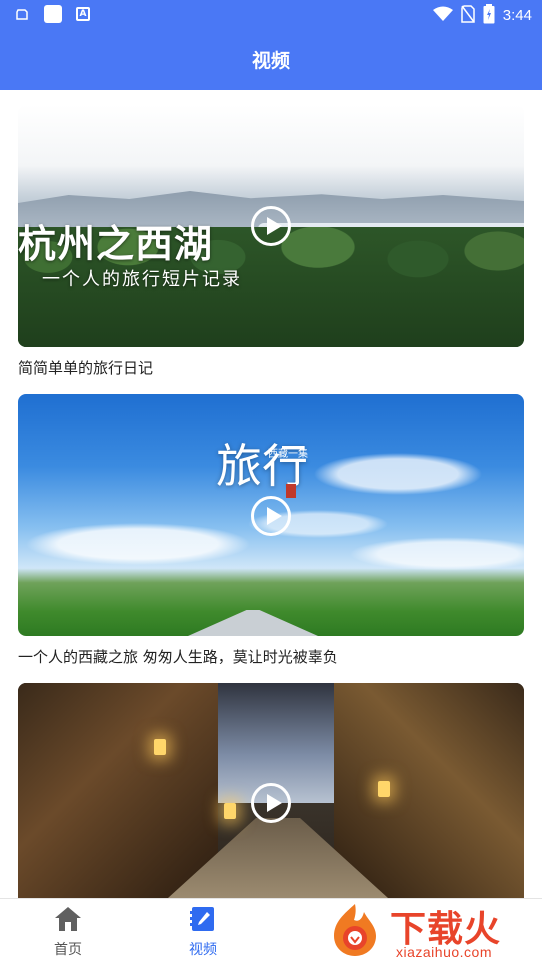 Image resolution: width=542 pixels, height=965 pixels. What do you see at coordinates (482, 16) in the screenshot?
I see `status-bar-right: 3:44` at bounding box center [482, 16].